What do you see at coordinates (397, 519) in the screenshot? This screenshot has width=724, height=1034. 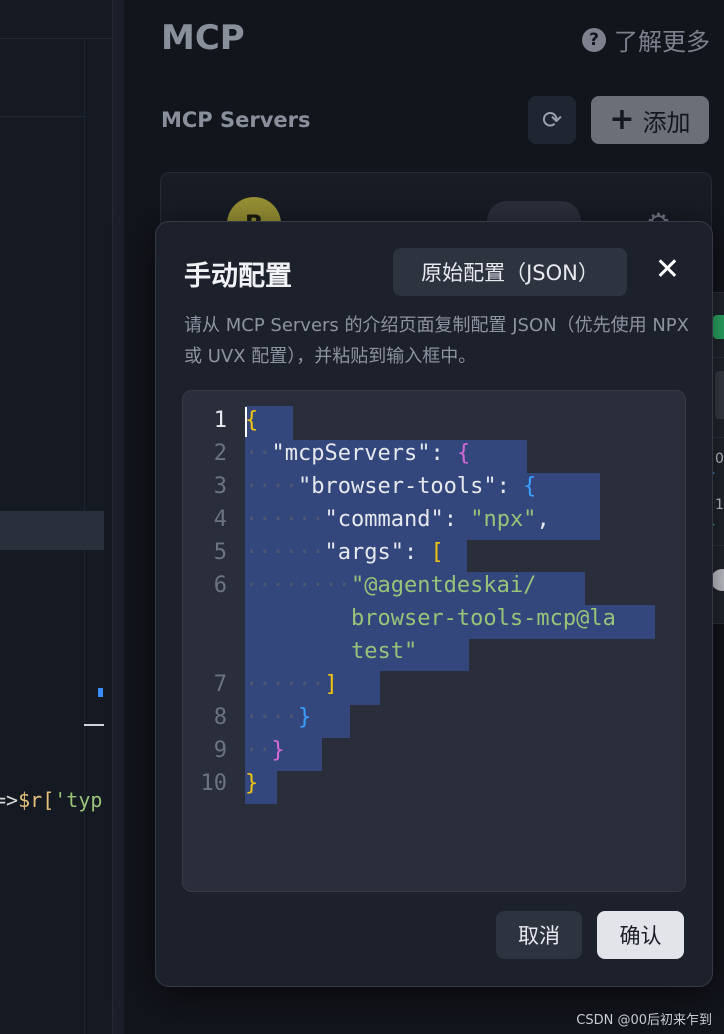 I see `code-line: ······"command": "npx",` at bounding box center [397, 519].